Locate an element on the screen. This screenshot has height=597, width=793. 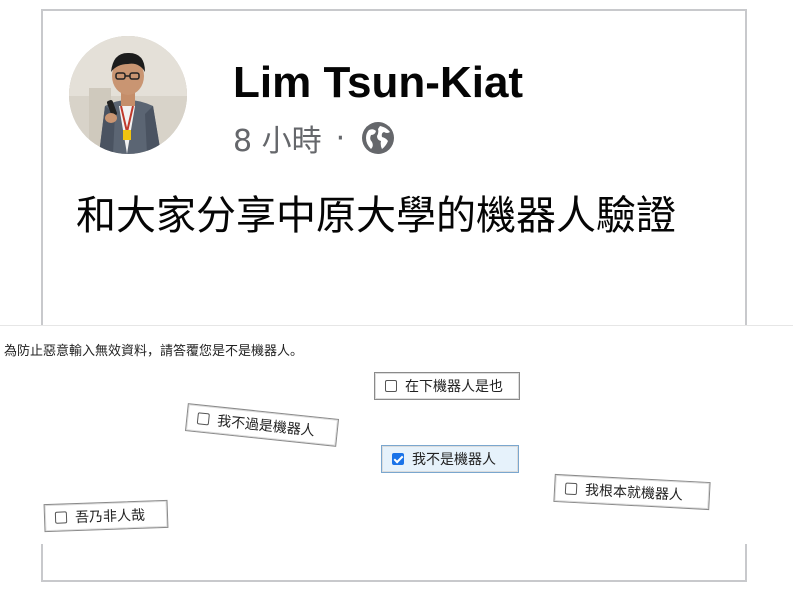
captcha-option-label: 我不過是機器人 is located at coordinates (266, 426).